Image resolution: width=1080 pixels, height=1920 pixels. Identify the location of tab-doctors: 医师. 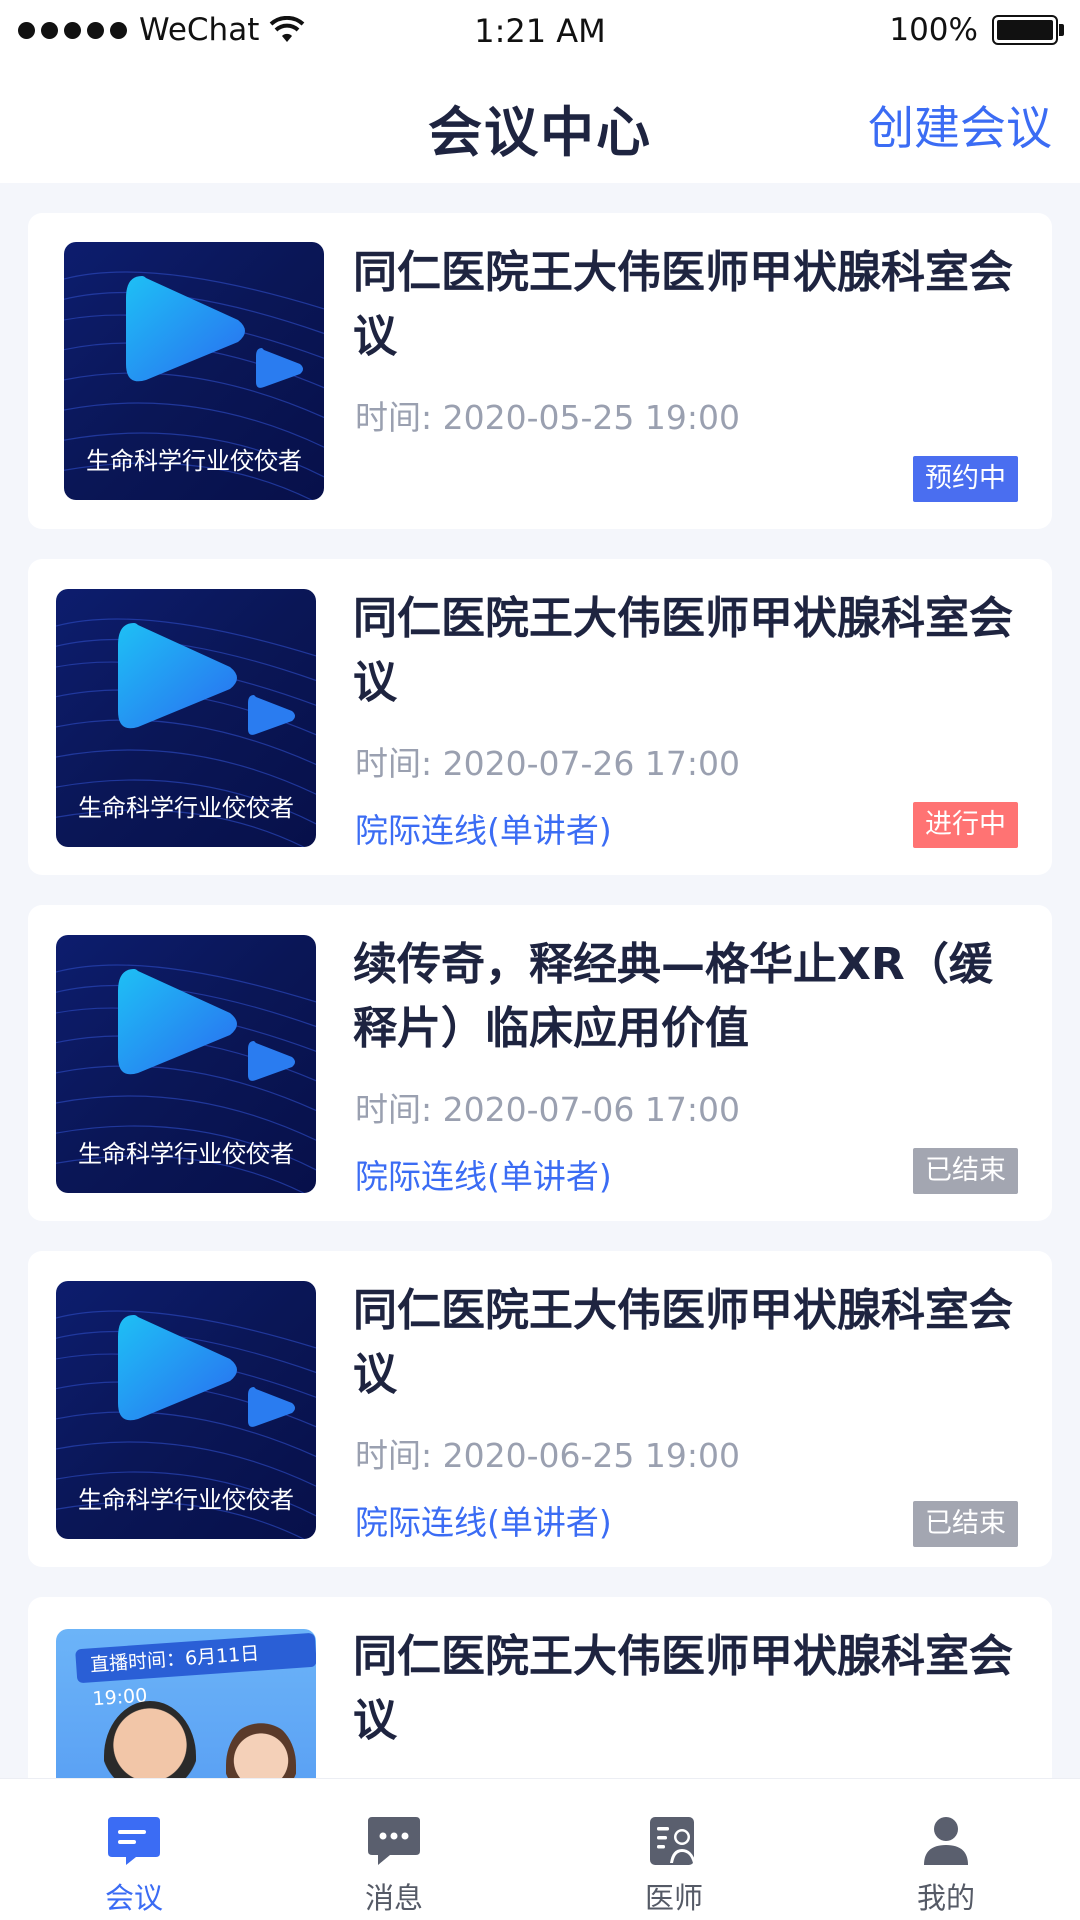
(674, 1849).